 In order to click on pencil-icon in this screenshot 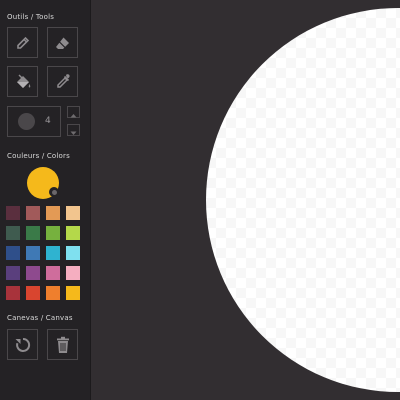, I will do `click(23, 43)`.